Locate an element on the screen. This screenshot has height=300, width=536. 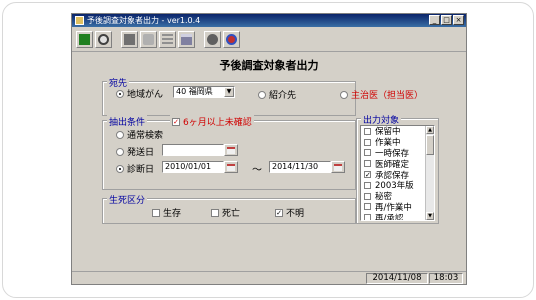
send-date-field is located at coordinates (193, 150).